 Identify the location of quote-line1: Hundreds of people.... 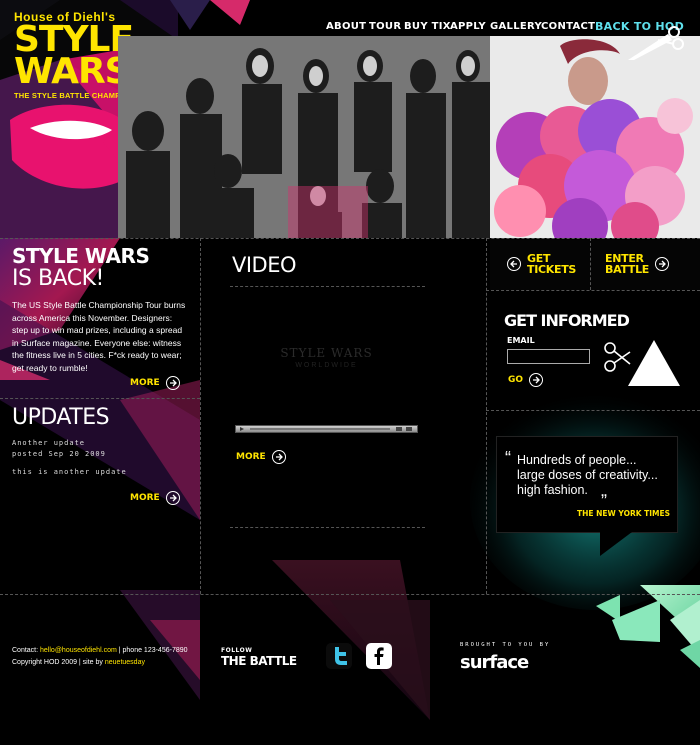
(577, 460).